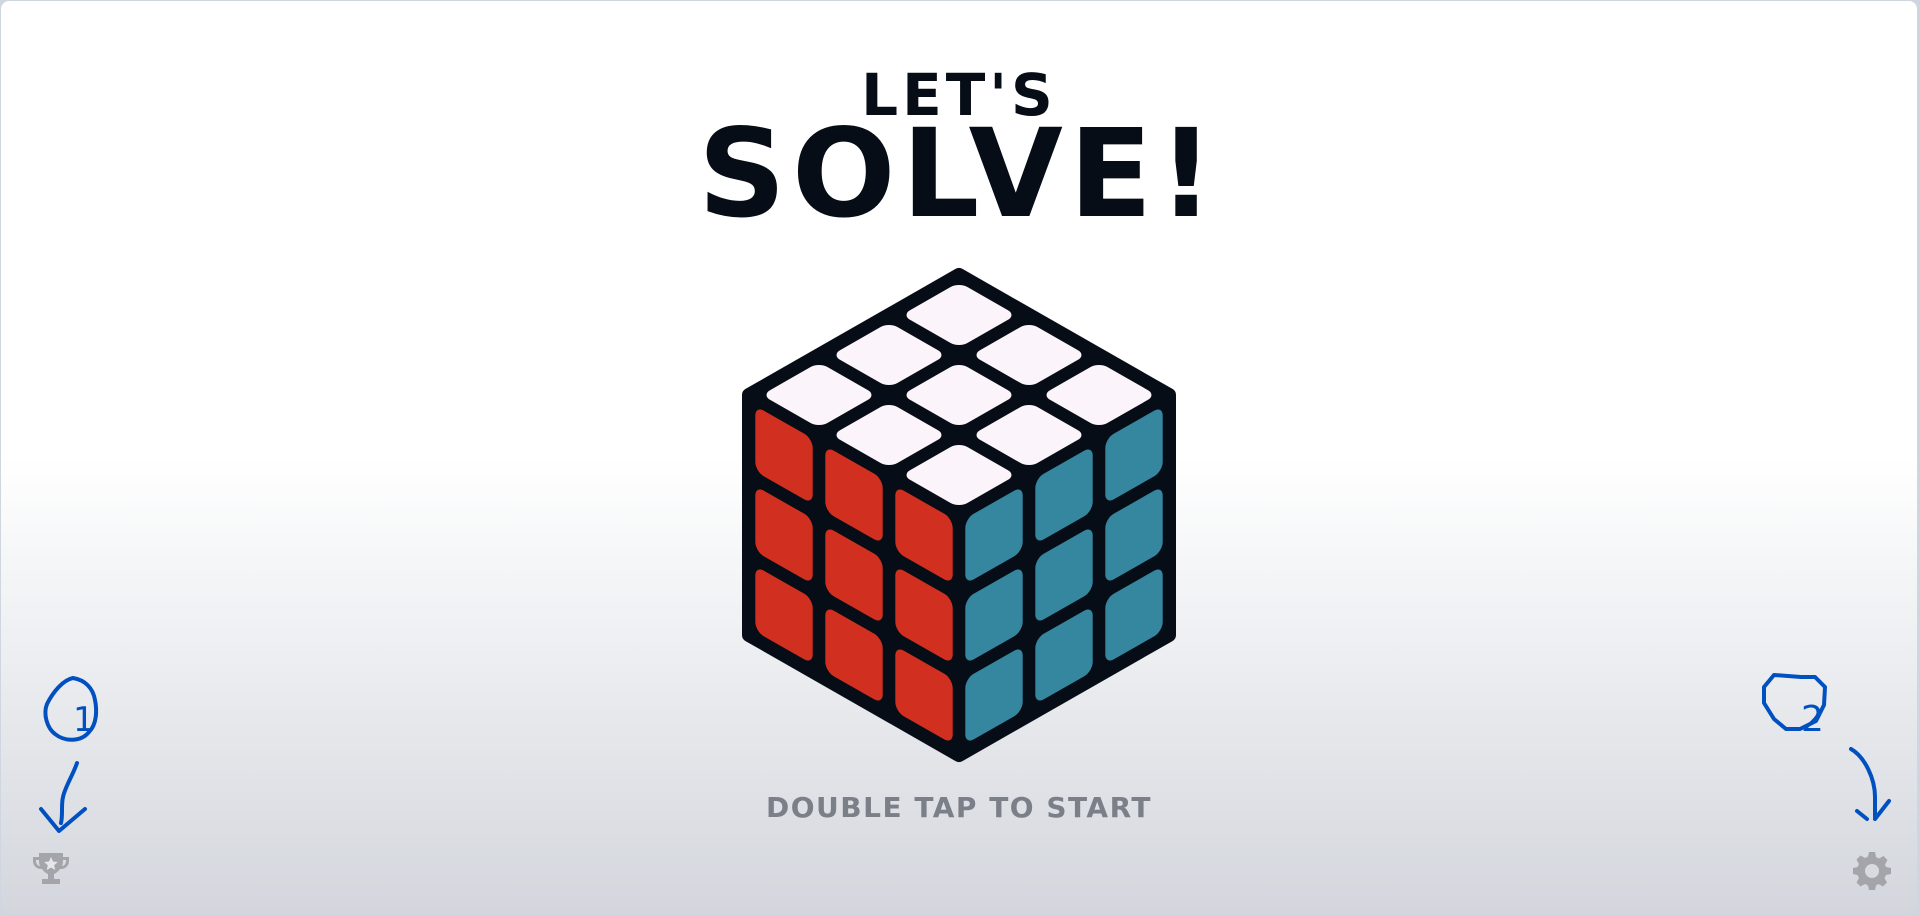 The height and width of the screenshot is (915, 1919). I want to click on settings-button, so click(1872, 869).